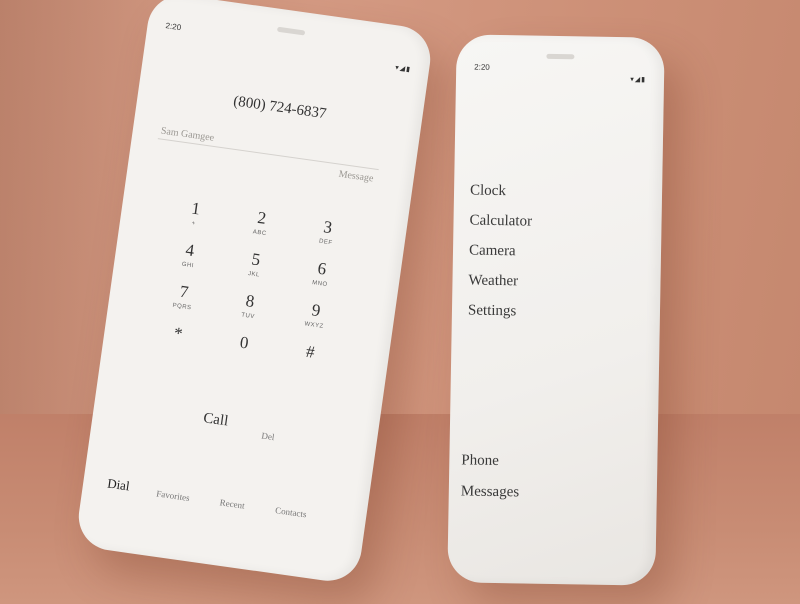 This screenshot has width=800, height=604. Describe the element at coordinates (291, 512) in the screenshot. I see `tab-contacts: Contacts` at that location.